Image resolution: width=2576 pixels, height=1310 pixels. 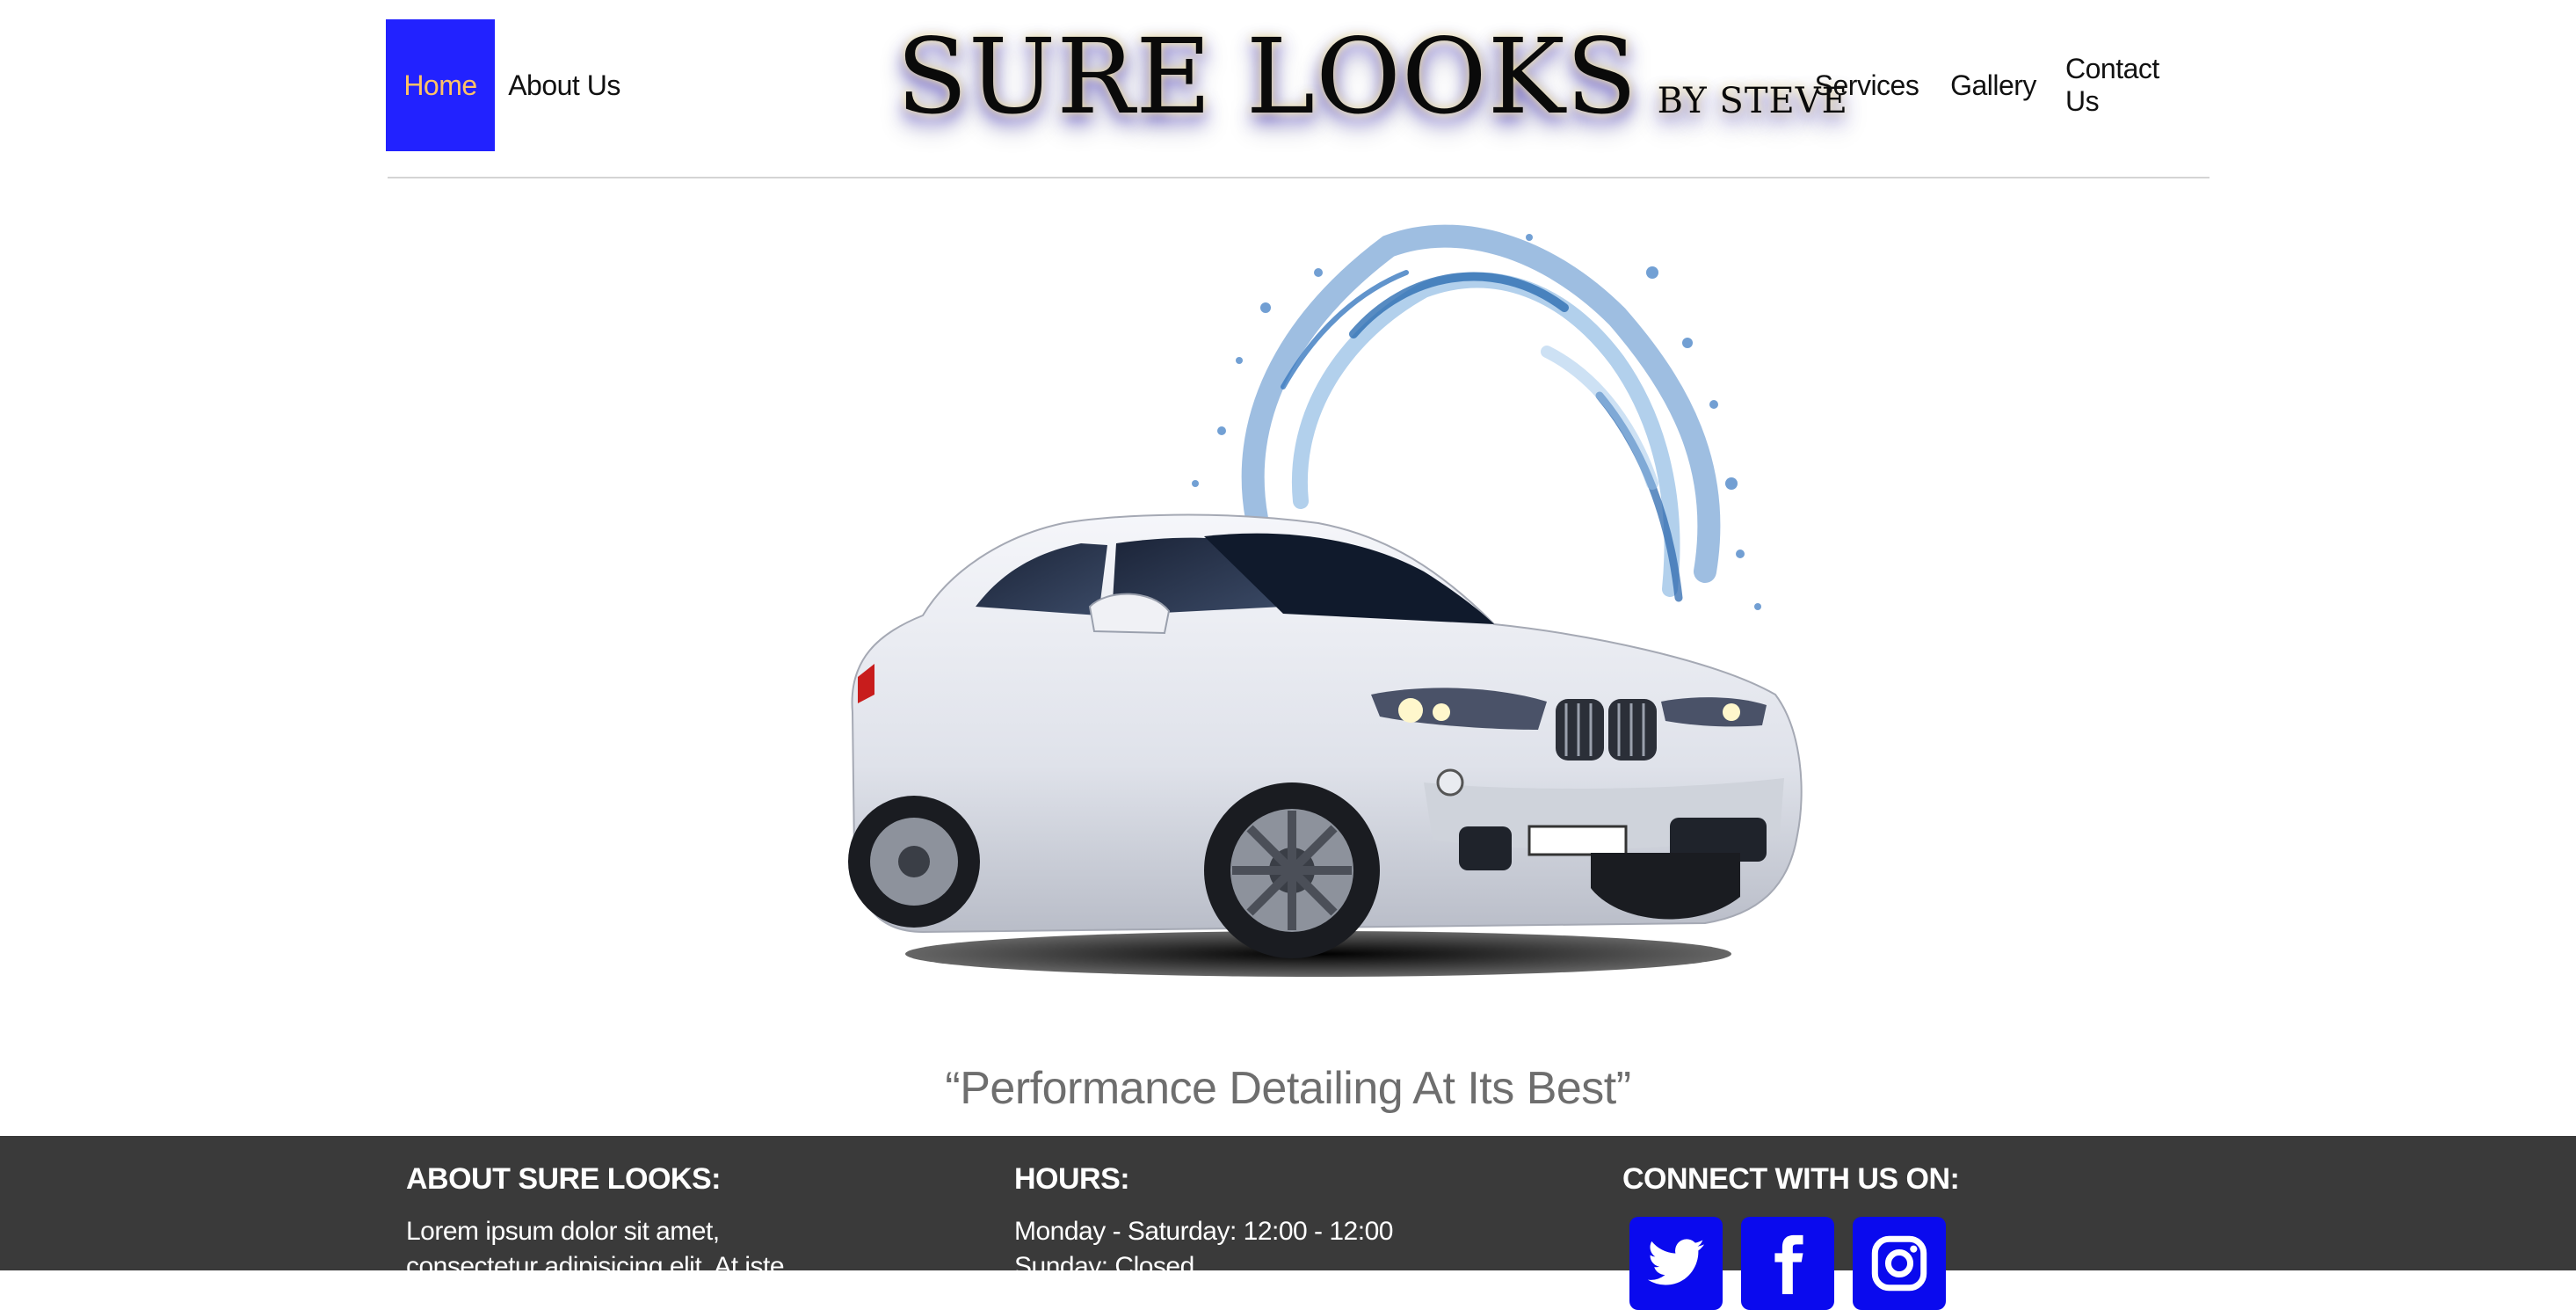 I want to click on twitter-link, so click(x=1676, y=1263).